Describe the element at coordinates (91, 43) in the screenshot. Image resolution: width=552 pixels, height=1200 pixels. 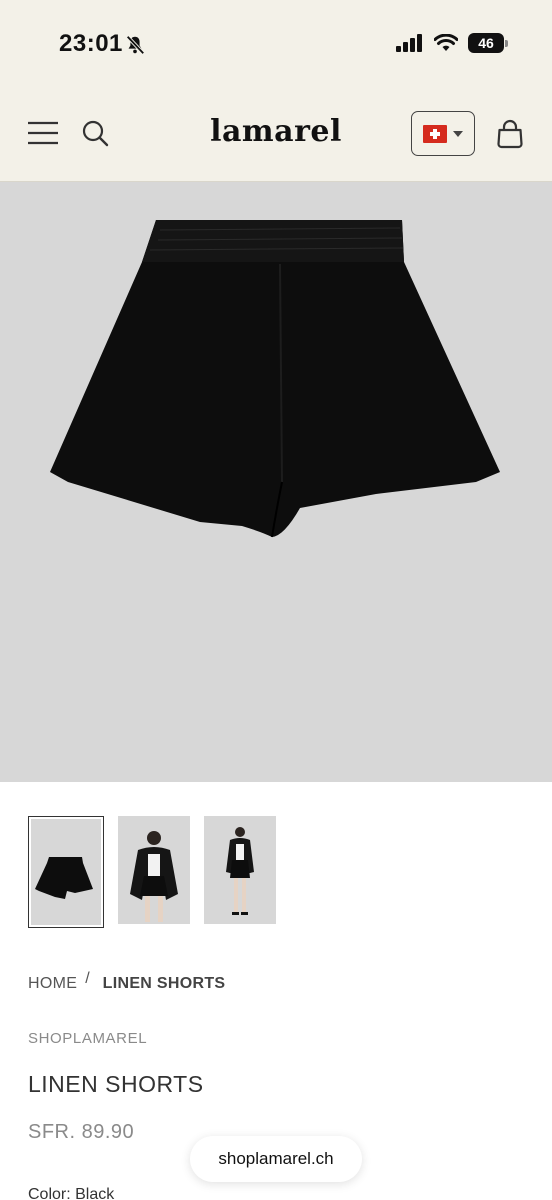
I see `status-time: 23:01` at that location.